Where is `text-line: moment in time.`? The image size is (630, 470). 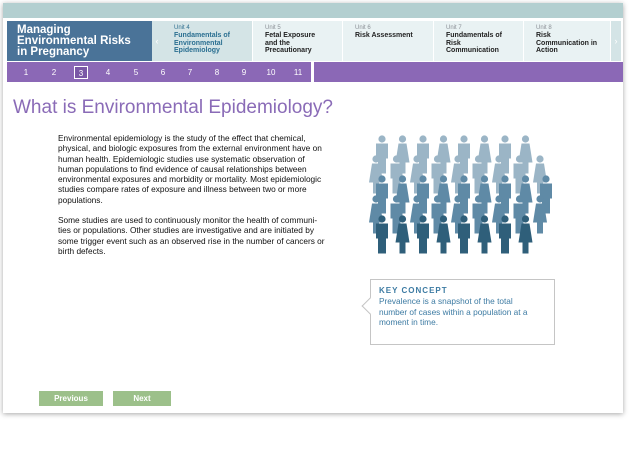 text-line: moment in time. is located at coordinates (409, 322).